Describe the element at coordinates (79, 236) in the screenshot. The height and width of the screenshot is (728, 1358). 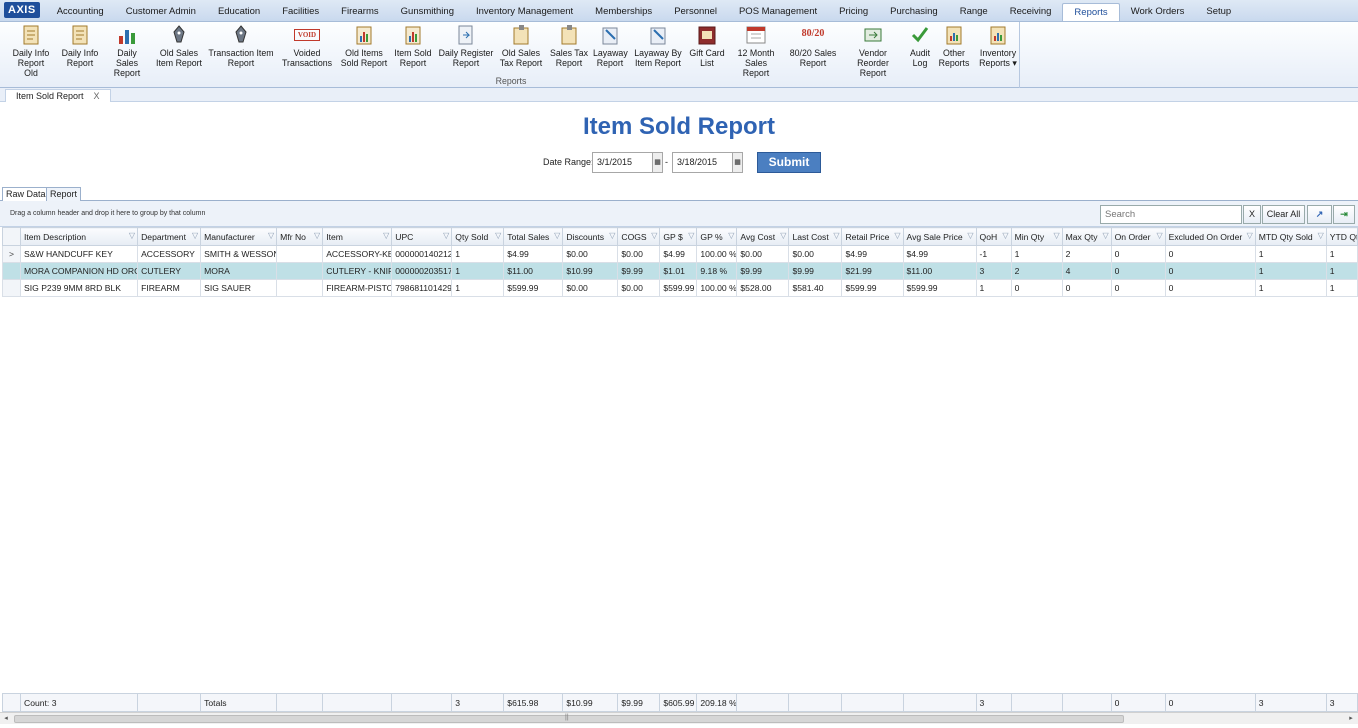
I see `column-header-item-description: Item Description ▽` at that location.